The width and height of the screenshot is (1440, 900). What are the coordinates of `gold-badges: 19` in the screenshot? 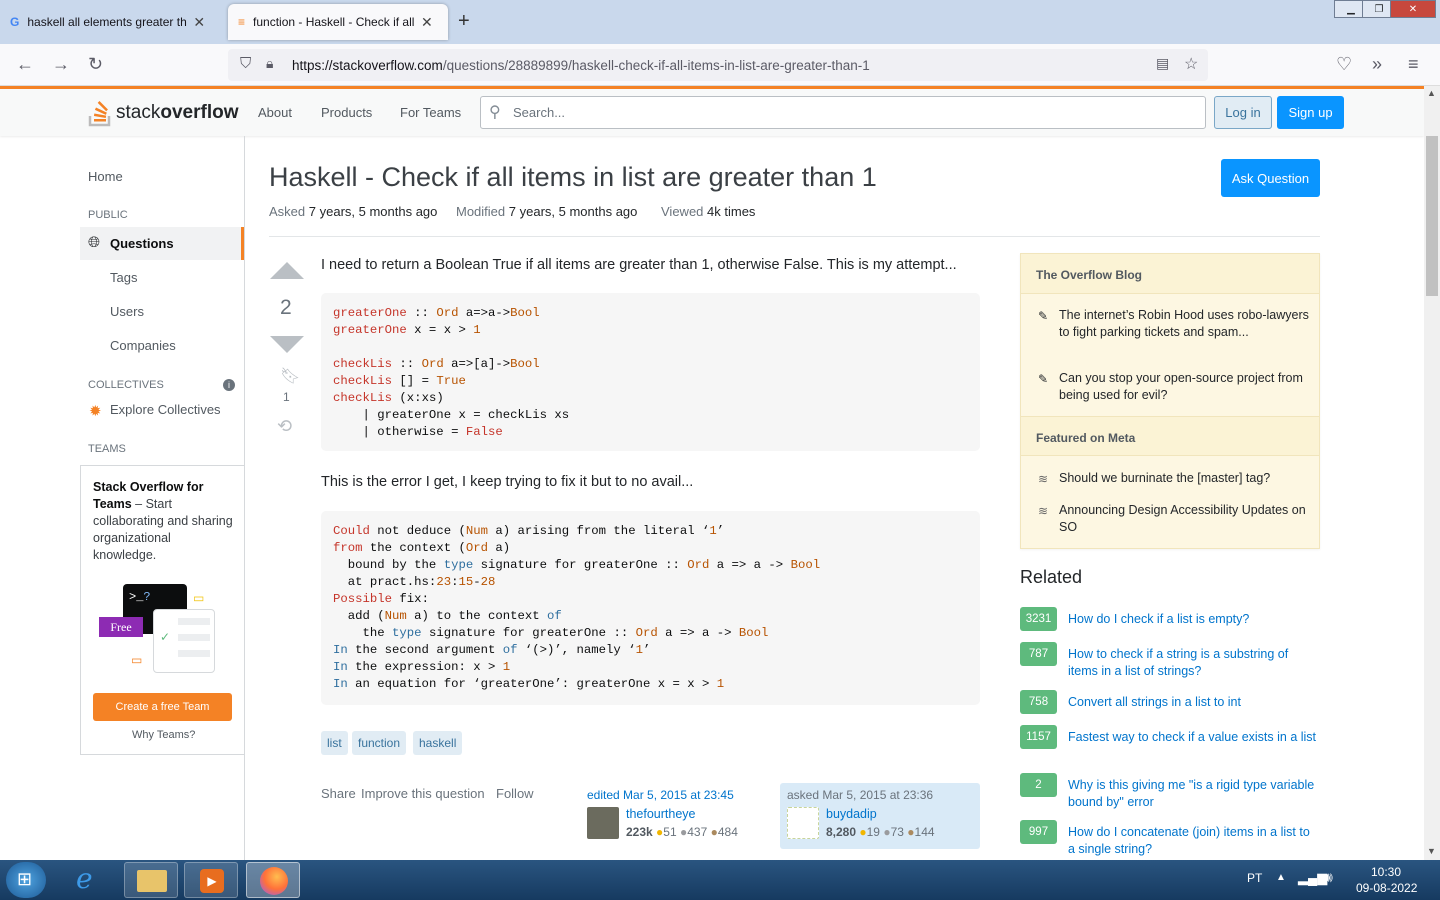 It's located at (873, 832).